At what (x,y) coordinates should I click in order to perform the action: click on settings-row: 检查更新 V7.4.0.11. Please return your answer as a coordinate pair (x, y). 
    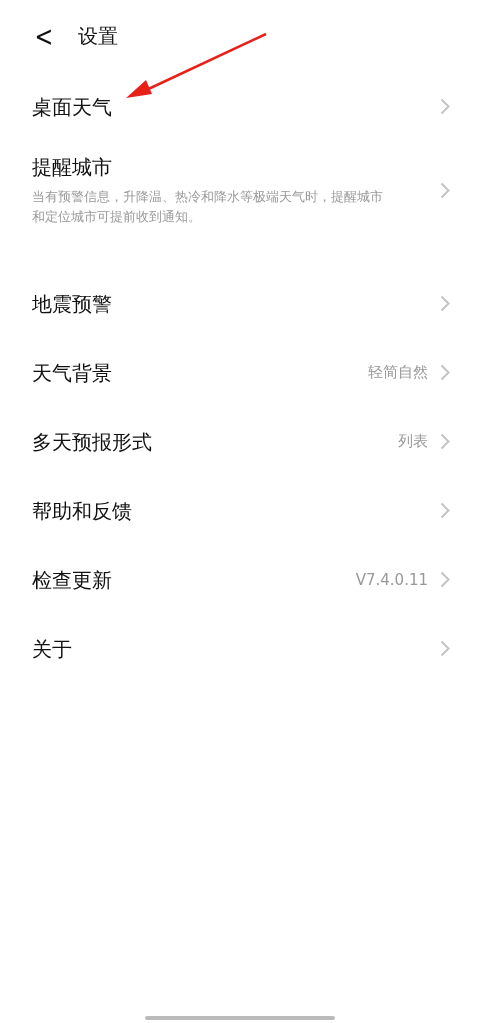
    Looking at the image, I should click on (240, 579).